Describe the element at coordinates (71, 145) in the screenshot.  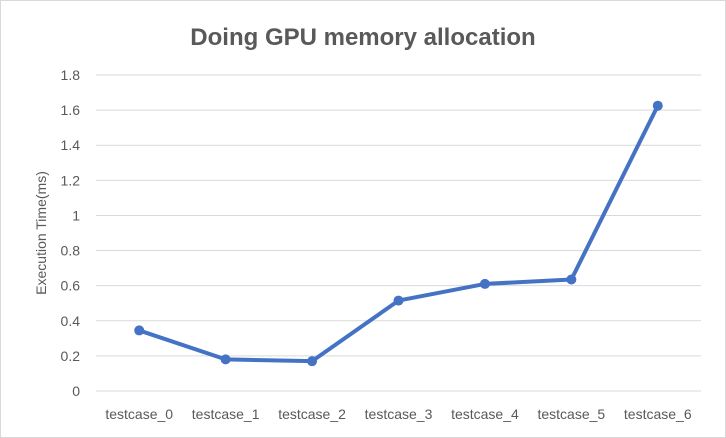
I see `y-tick-label: 1.4` at that location.